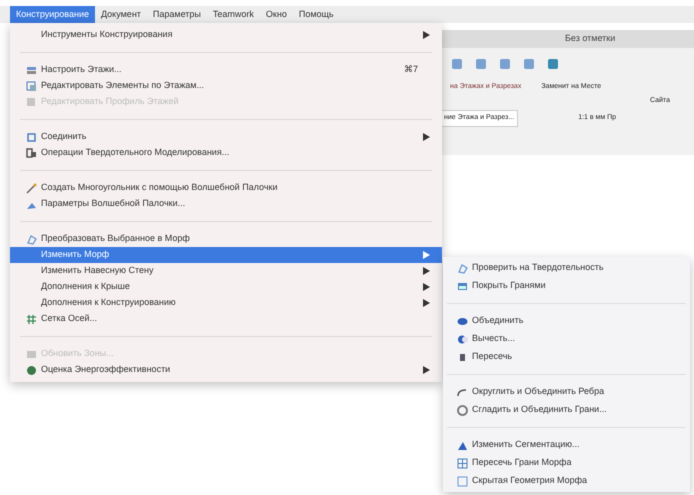 The image size is (694, 495). What do you see at coordinates (120, 14) in the screenshot?
I see `menu-bar-item: Документ` at bounding box center [120, 14].